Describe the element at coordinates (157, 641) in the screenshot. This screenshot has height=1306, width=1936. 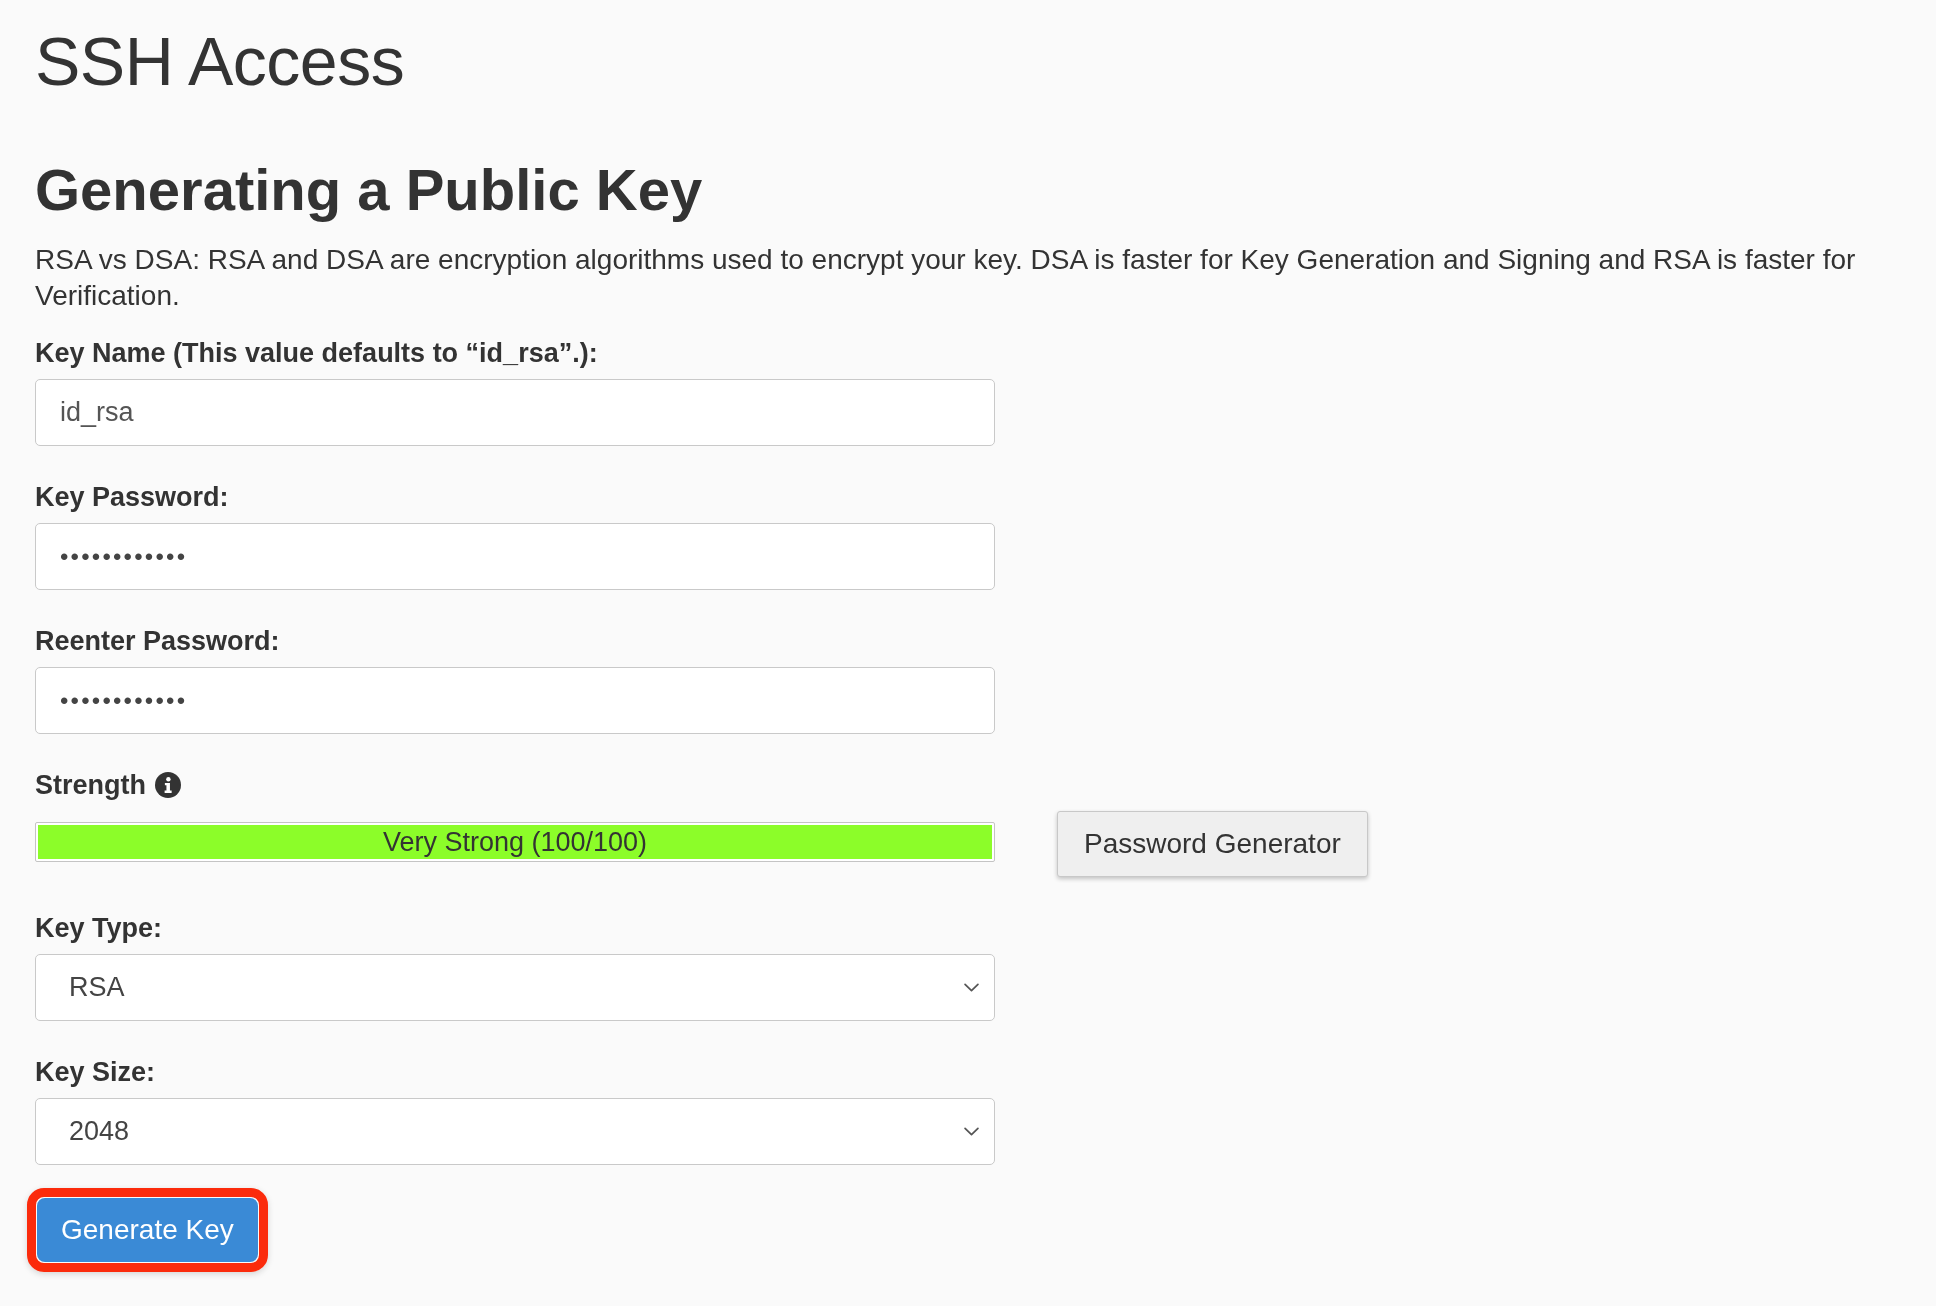
I see `field-label: Reenter Password:` at that location.